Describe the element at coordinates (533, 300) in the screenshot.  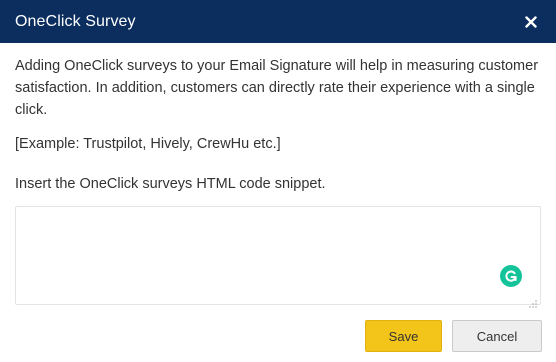
I see `resize-grip-icon` at that location.